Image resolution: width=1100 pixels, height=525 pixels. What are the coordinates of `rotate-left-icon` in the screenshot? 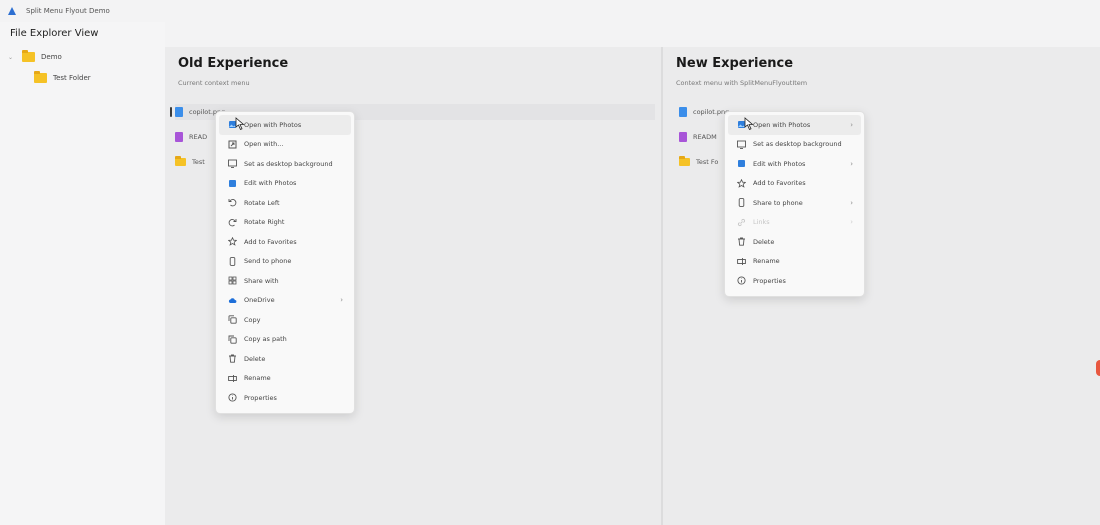 It's located at (232, 202).